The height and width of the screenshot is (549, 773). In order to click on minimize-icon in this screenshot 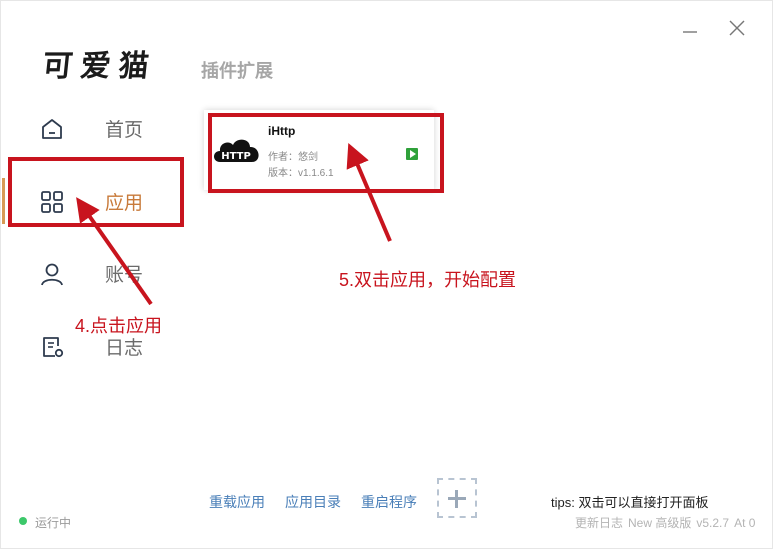, I will do `click(690, 28)`.